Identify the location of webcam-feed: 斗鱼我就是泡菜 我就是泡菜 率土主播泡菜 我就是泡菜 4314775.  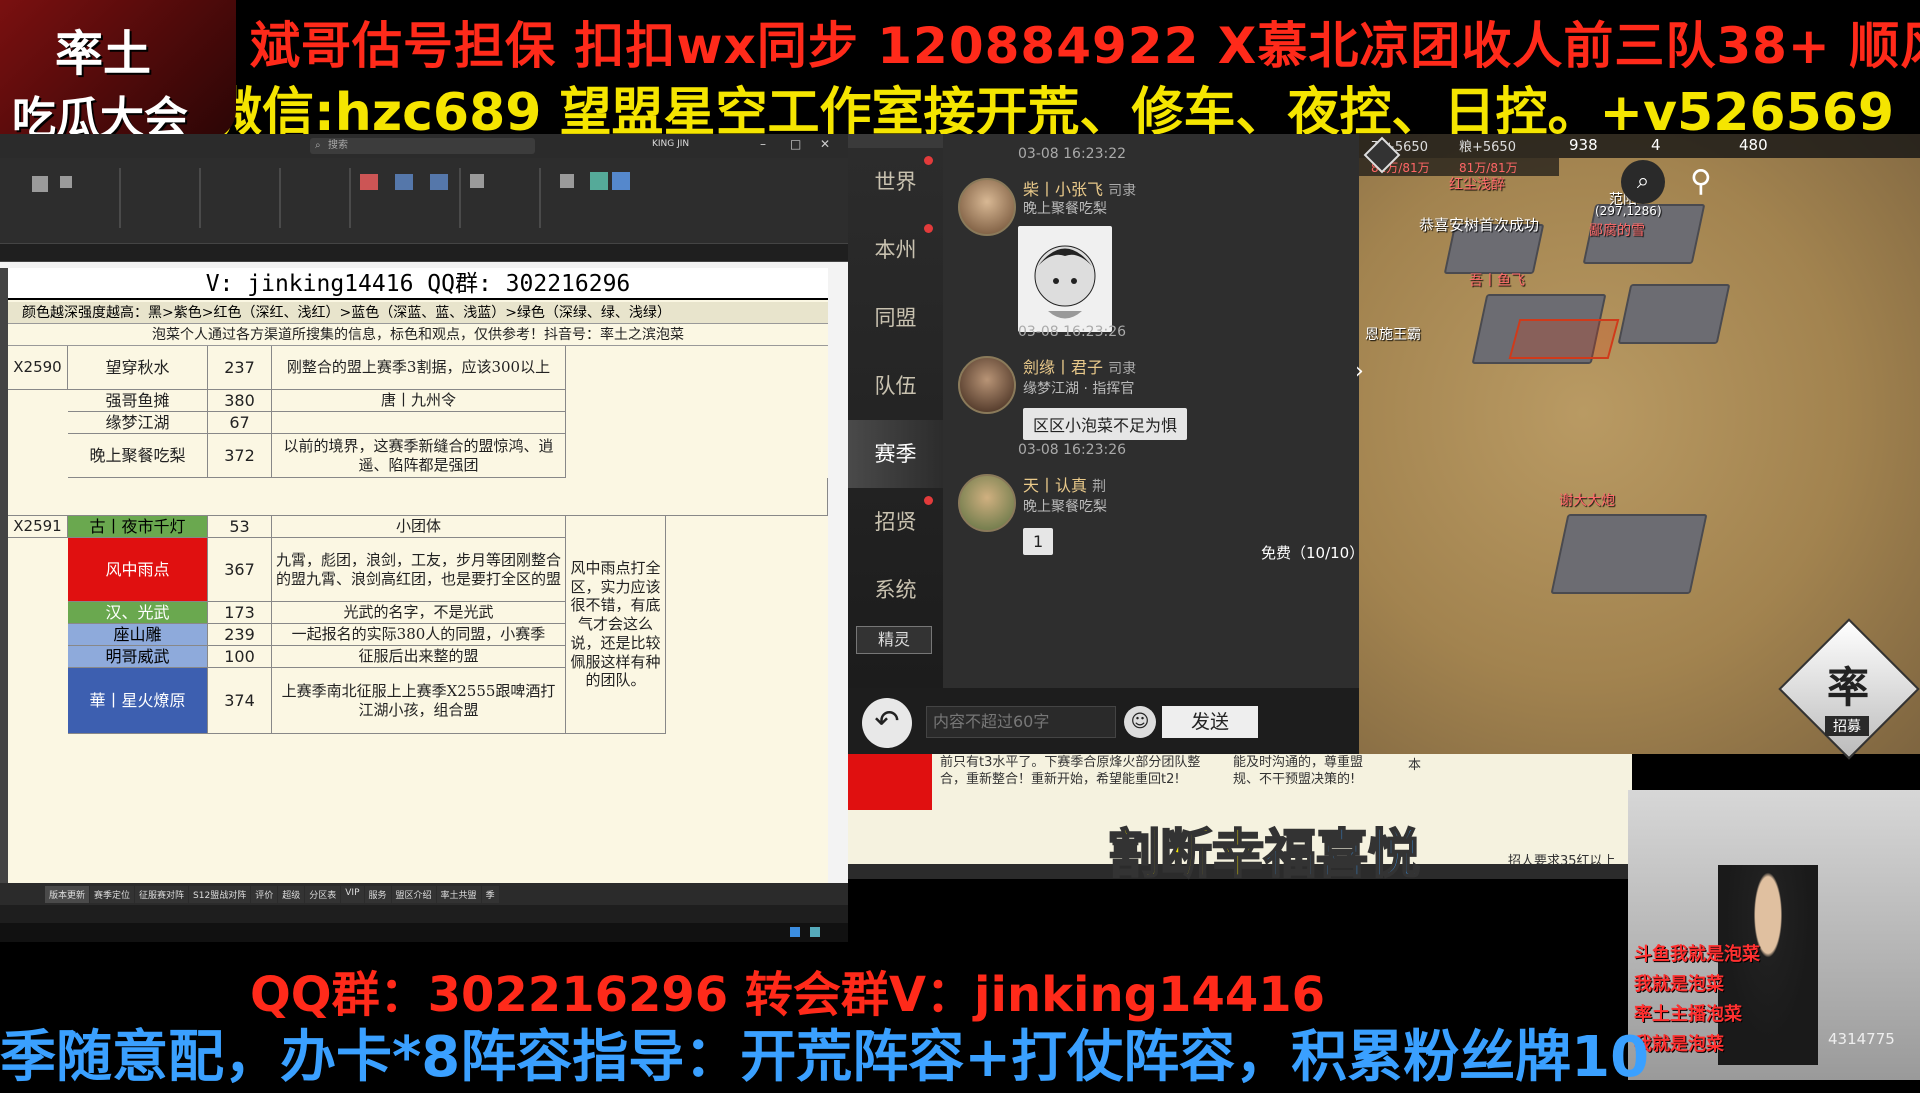
(1774, 935).